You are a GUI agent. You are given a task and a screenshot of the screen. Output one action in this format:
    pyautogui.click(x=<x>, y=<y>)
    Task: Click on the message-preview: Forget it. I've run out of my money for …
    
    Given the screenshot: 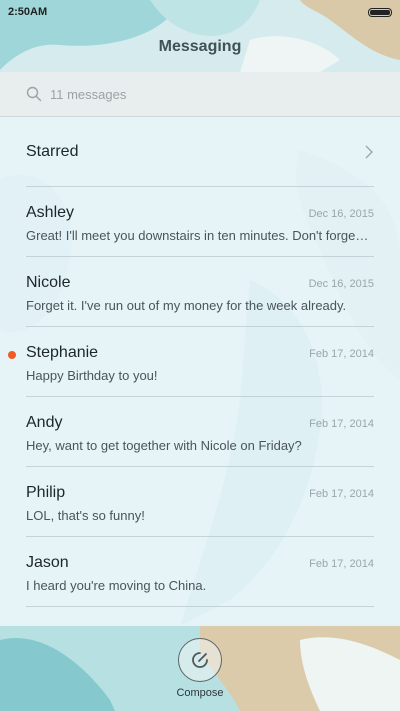 What is the action you would take?
    pyautogui.click(x=186, y=305)
    